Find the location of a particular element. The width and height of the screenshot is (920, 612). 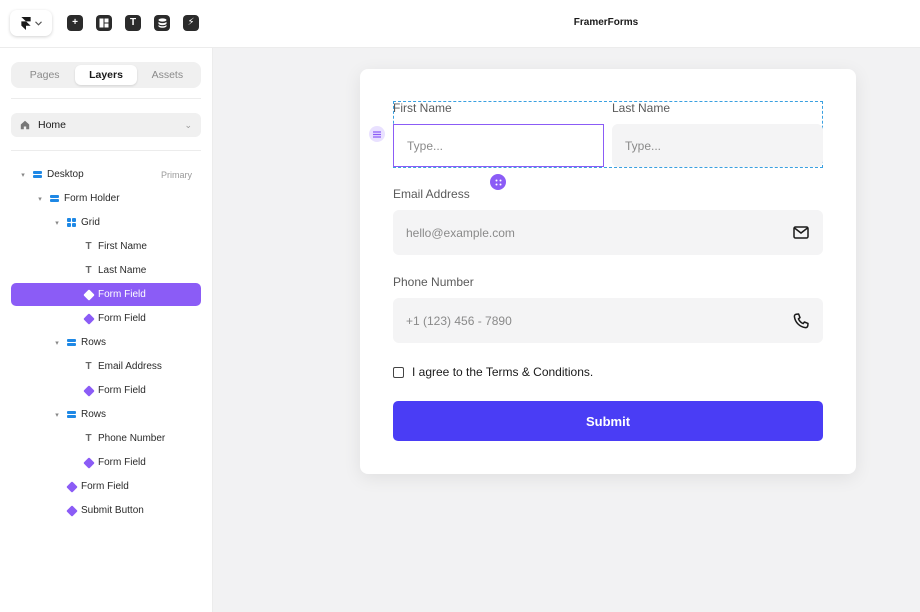

layer-row: ▾ Desktop Primary is located at coordinates (106, 174).